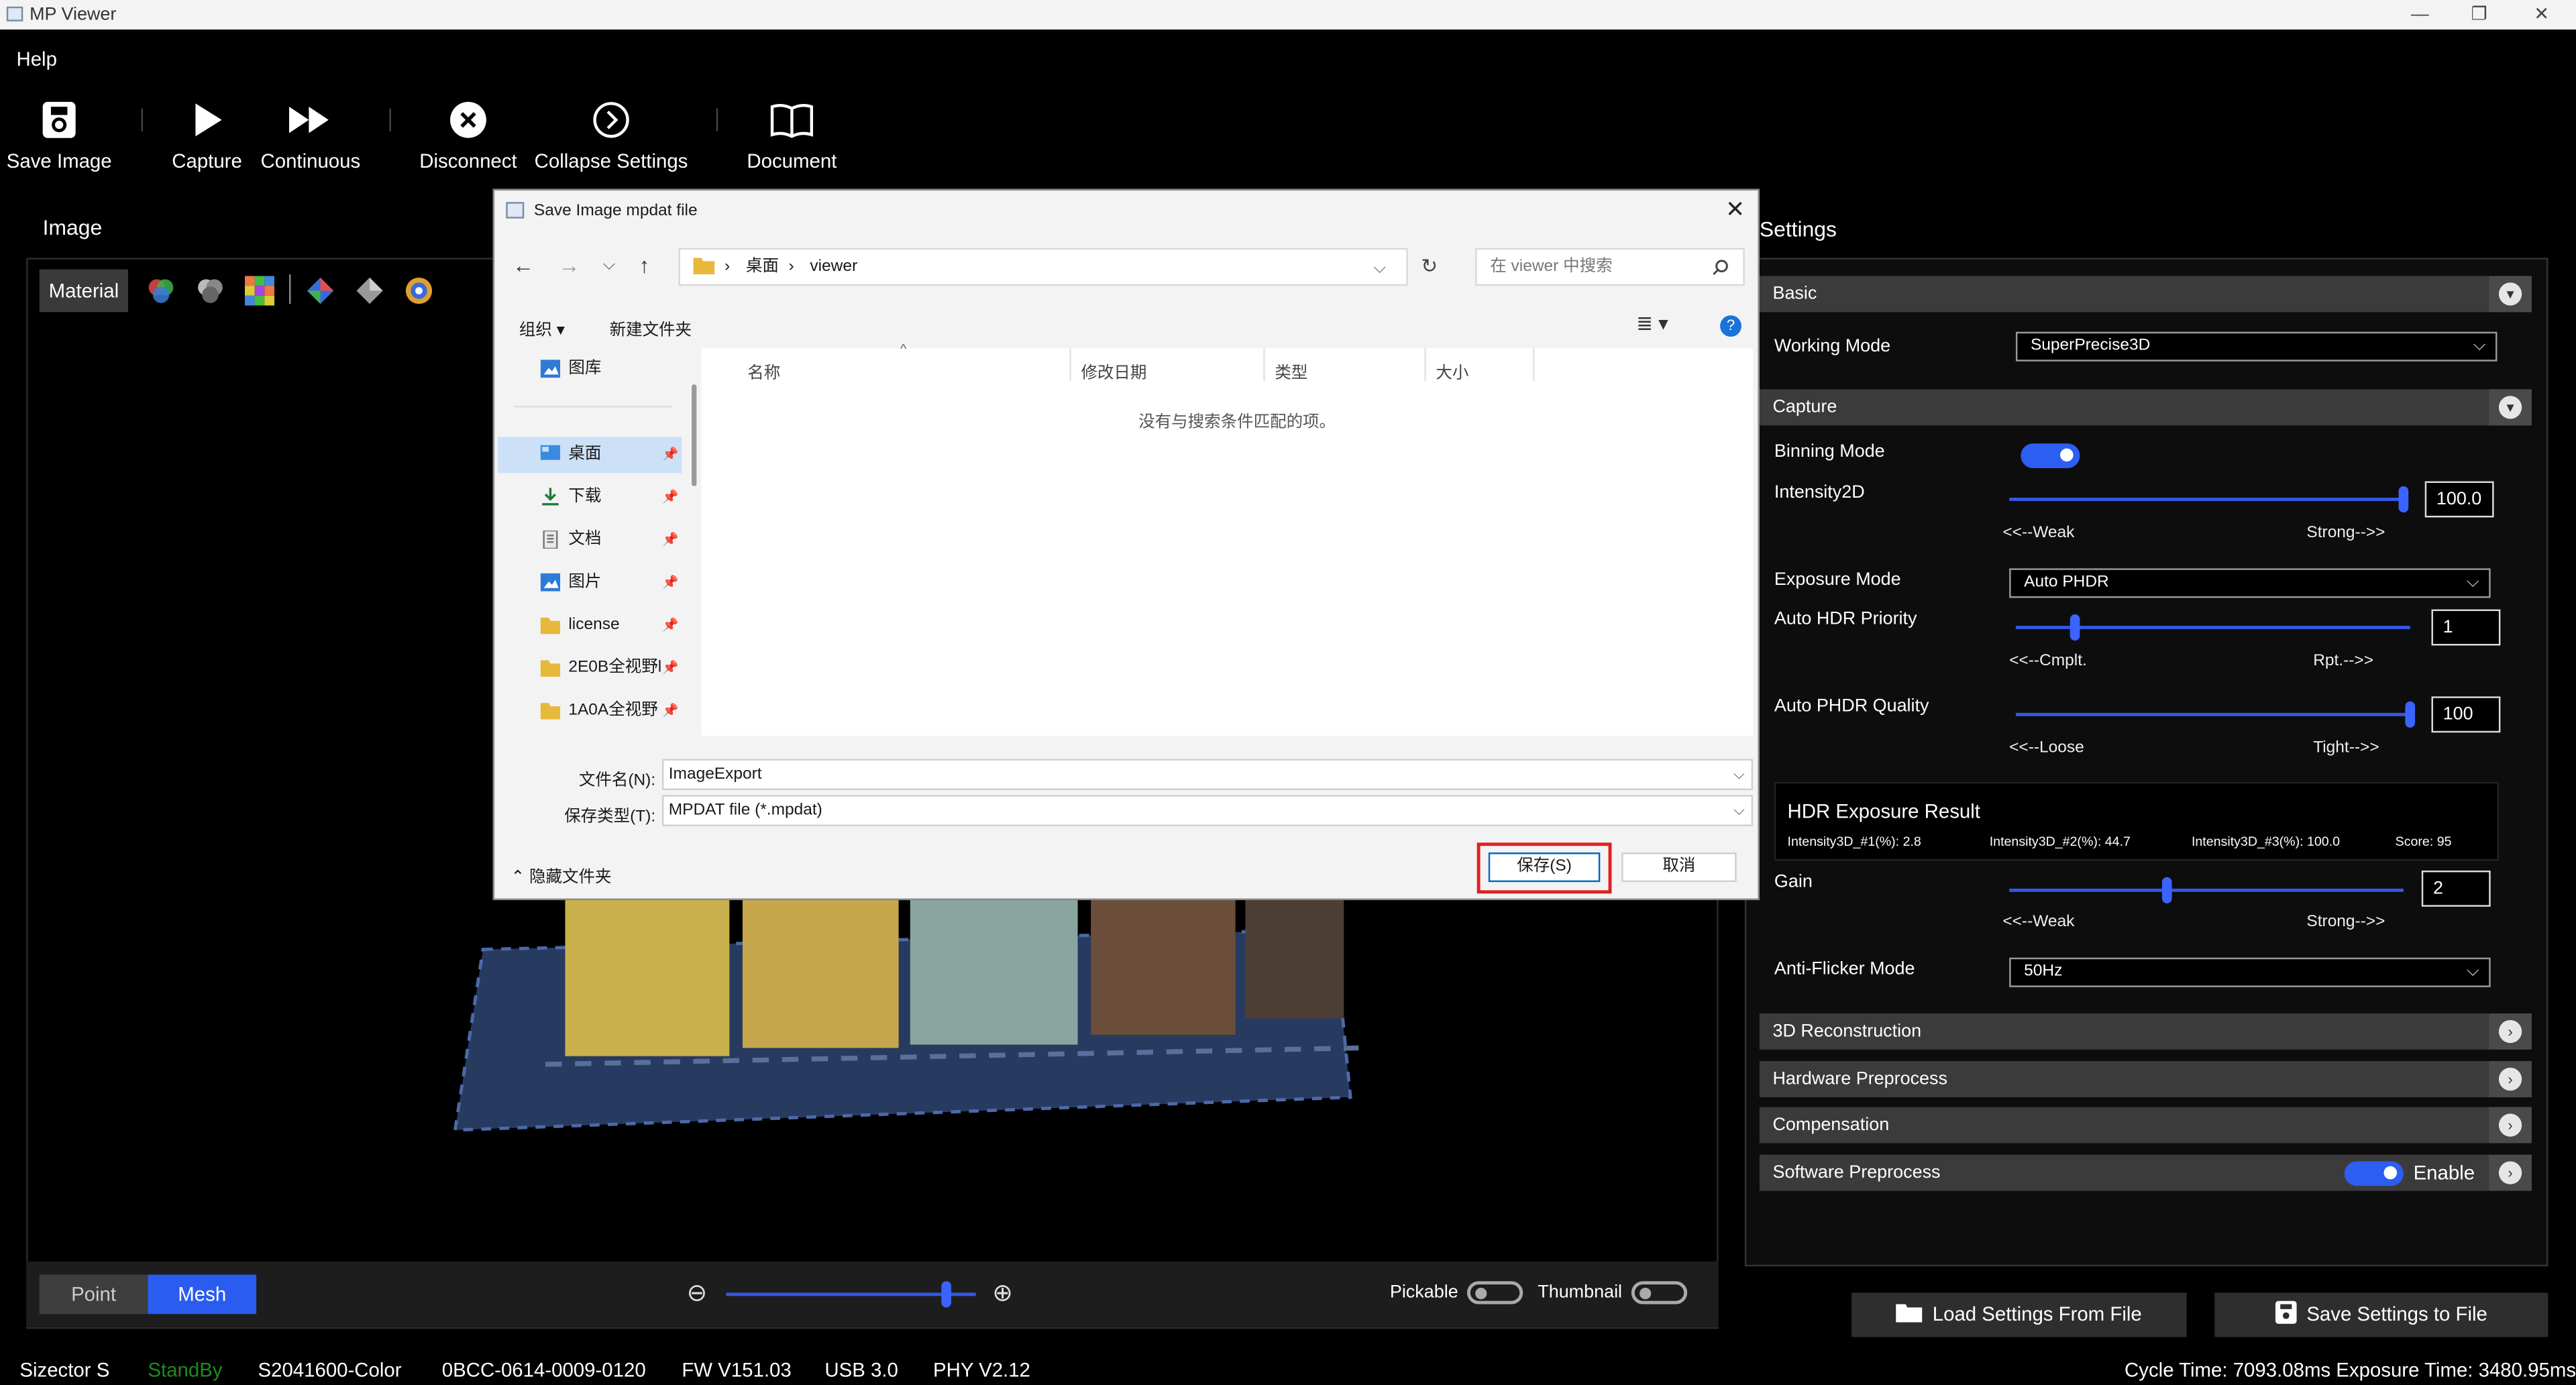  I want to click on organize-button: 组织 ▾, so click(542, 327).